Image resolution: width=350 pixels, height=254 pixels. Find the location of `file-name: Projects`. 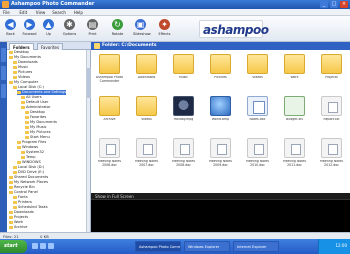

file-name: Projects is located at coordinates (331, 77).